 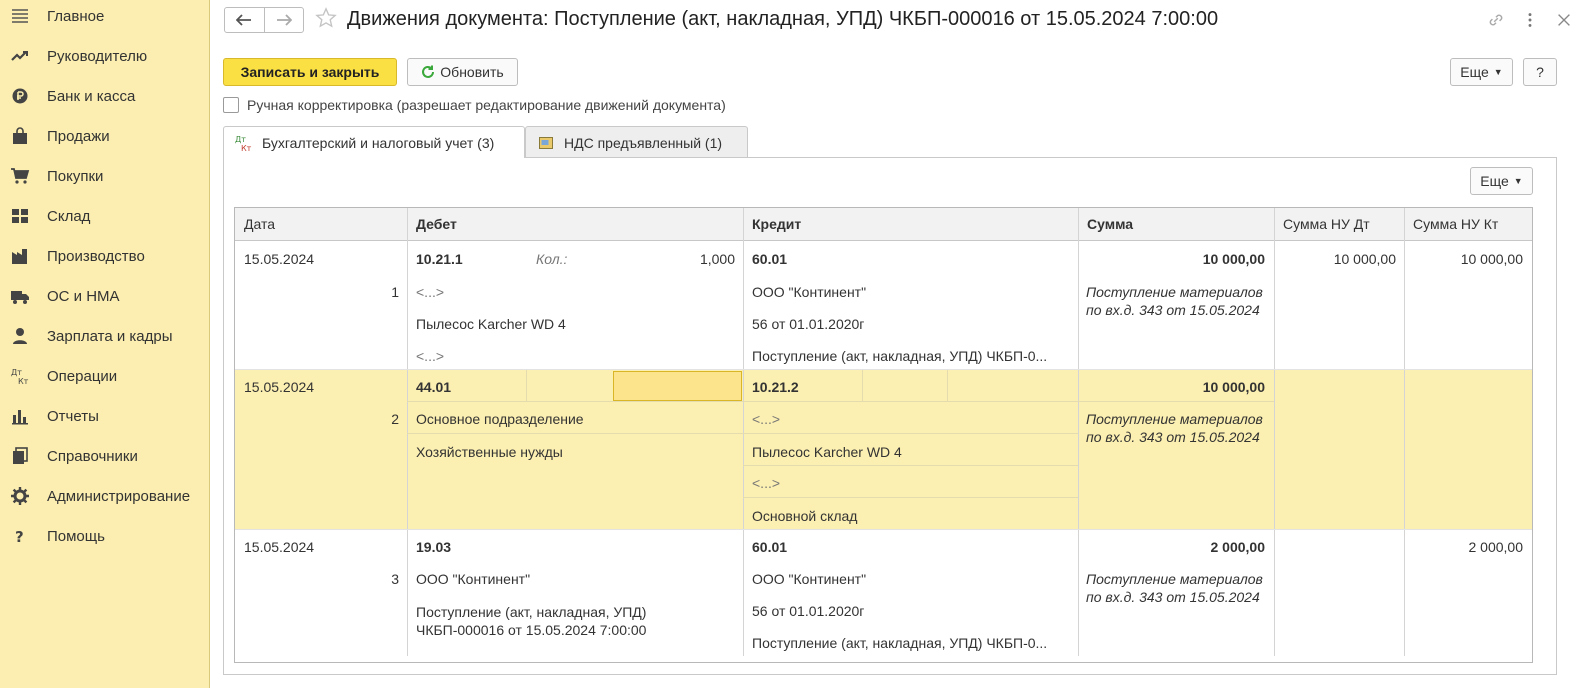 I want to click on sidebar-item-purchases: Покупки, so click(x=104, y=176).